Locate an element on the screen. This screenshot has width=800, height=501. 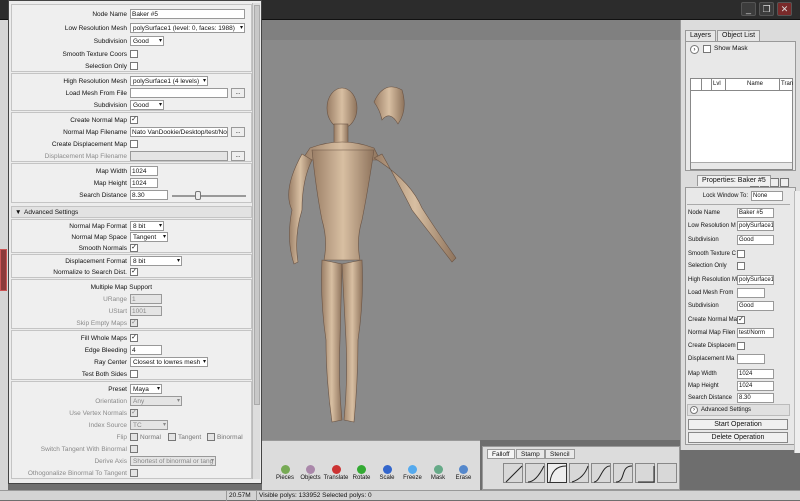
orthogonalize-checkbox is located at coordinates (134, 473).